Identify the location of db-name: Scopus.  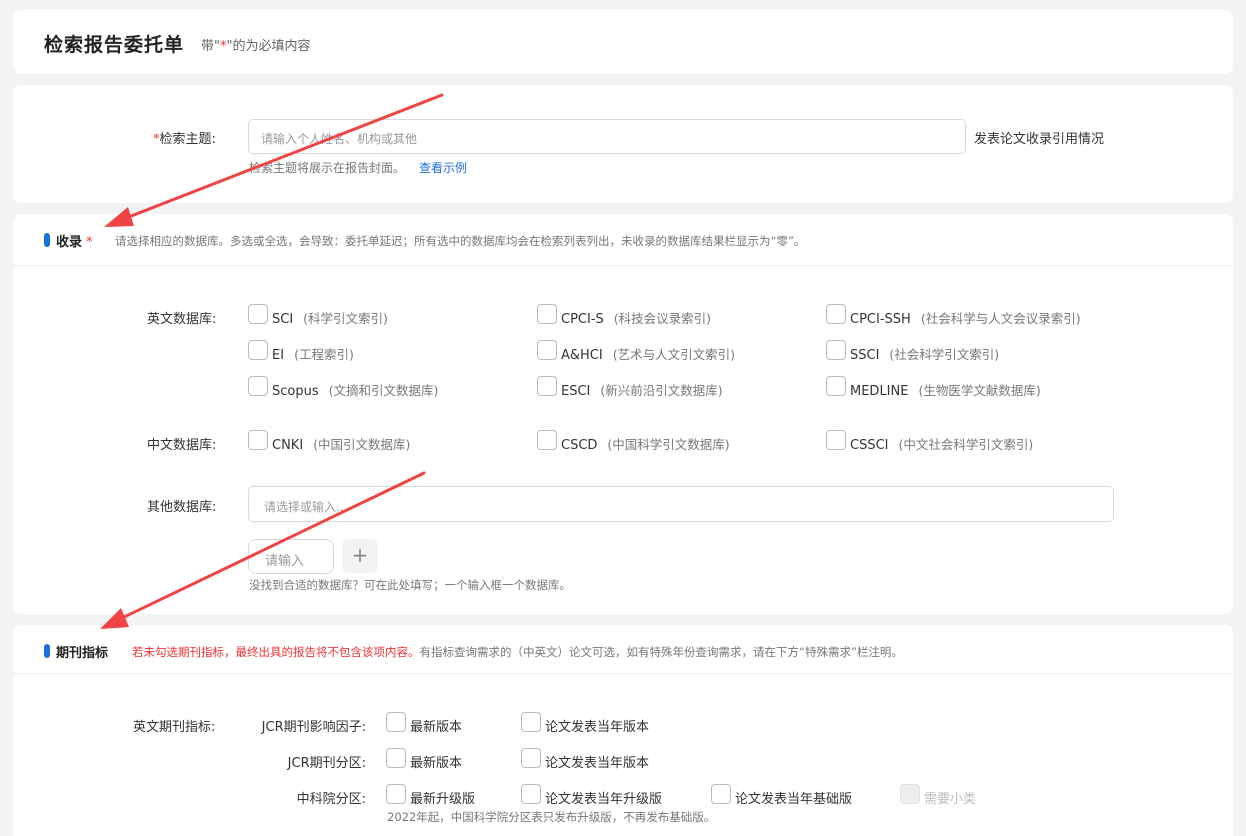
(295, 391).